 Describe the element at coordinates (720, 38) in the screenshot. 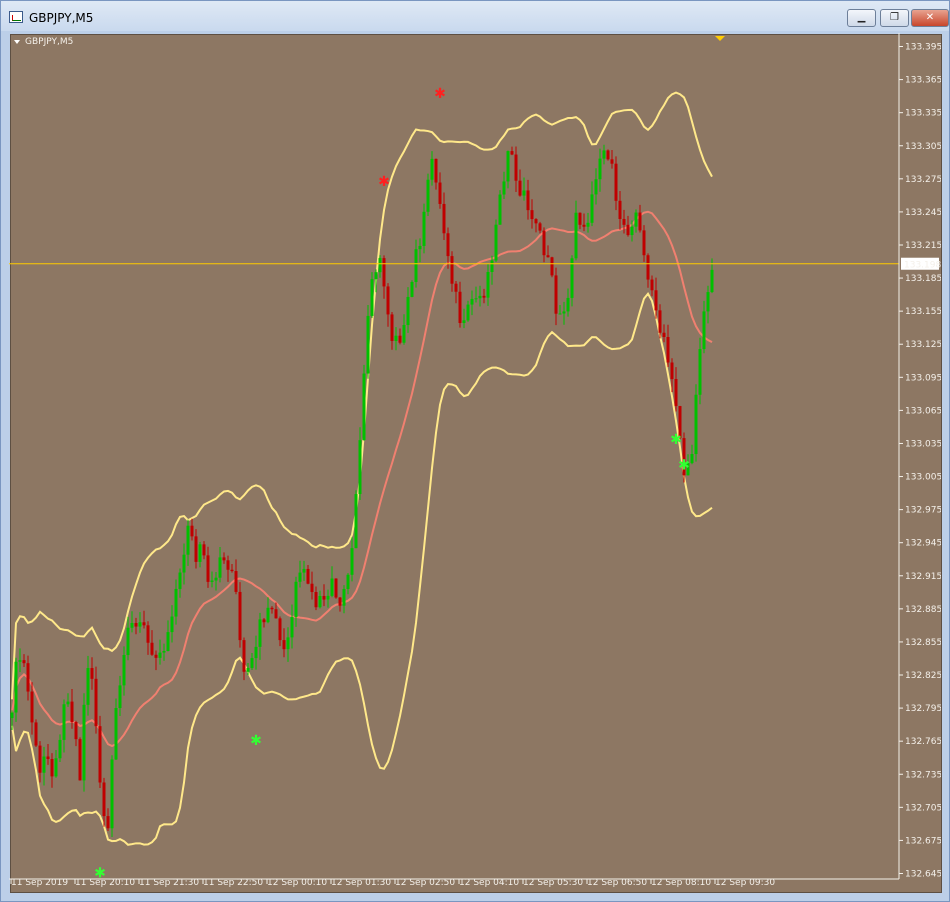

I see `shift-marker-icon` at that location.